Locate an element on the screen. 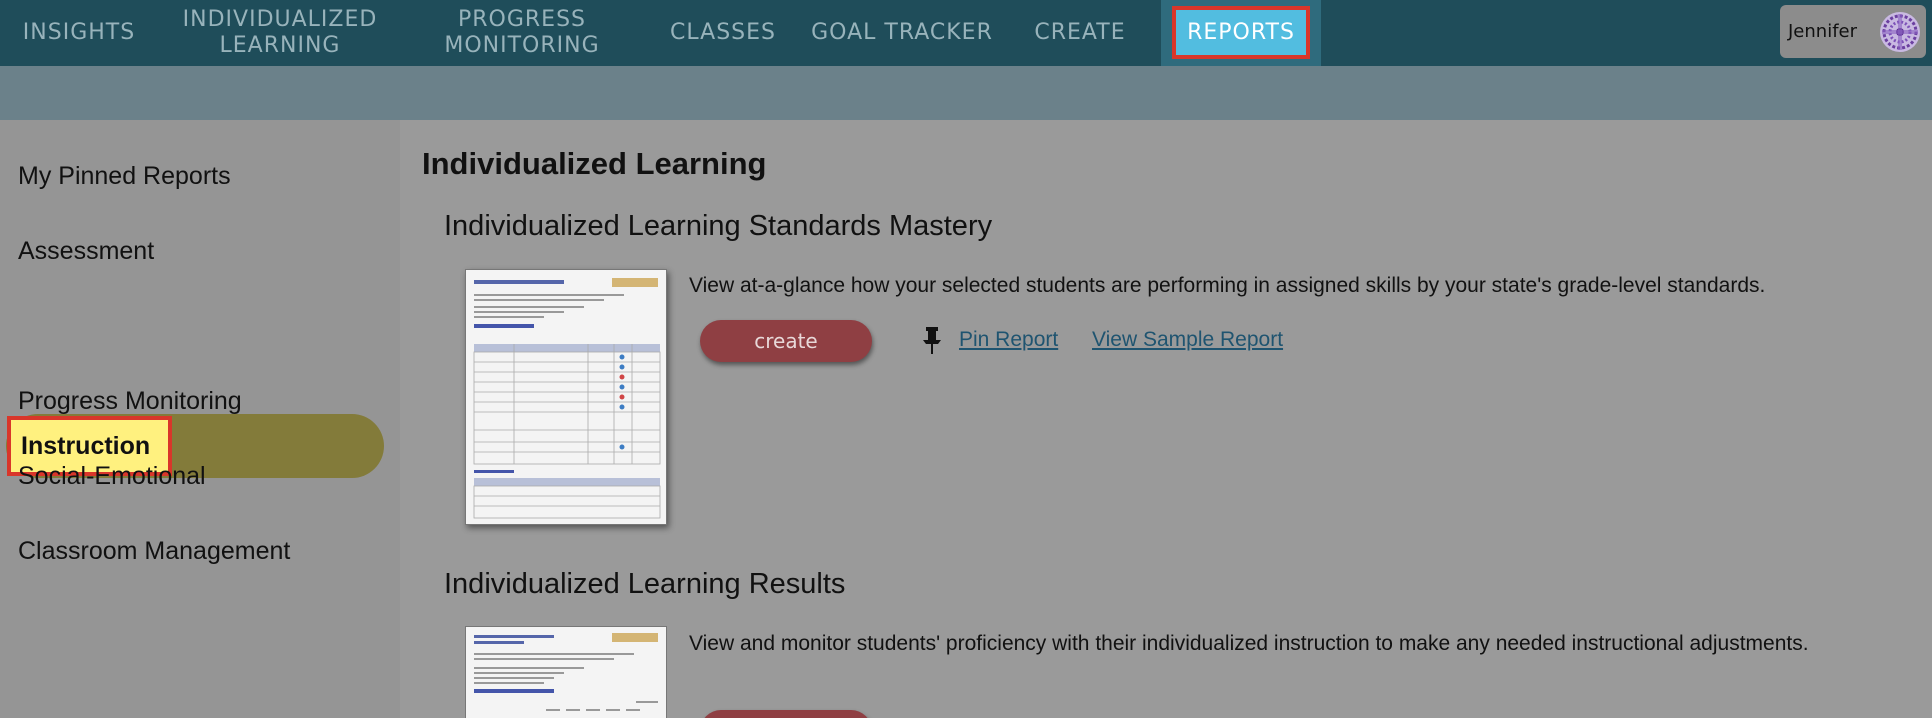 The image size is (1932, 718). view-sample-report-link: View Sample Report is located at coordinates (1187, 340).